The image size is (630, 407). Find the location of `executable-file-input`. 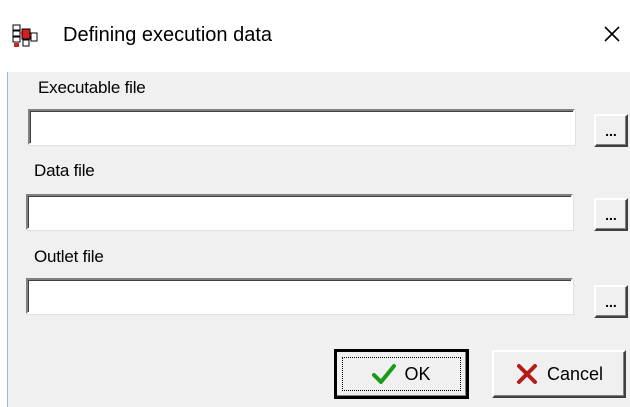

executable-file-input is located at coordinates (301, 127).